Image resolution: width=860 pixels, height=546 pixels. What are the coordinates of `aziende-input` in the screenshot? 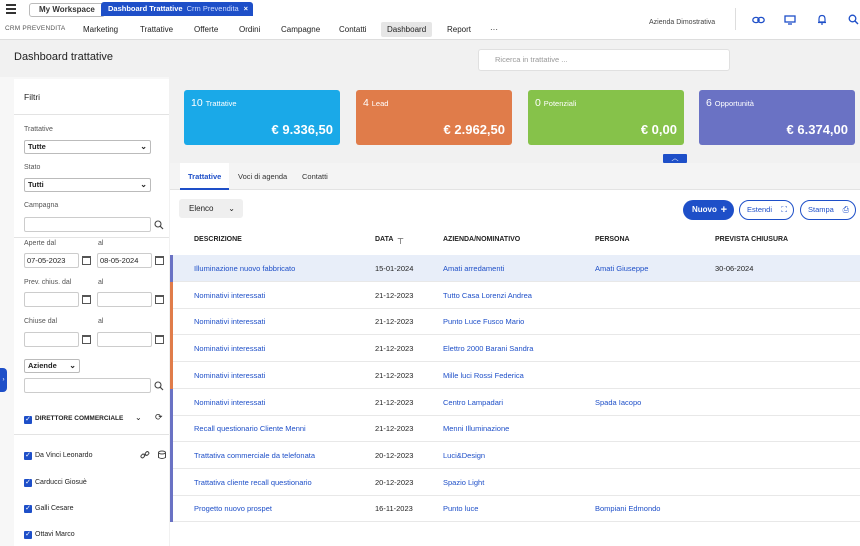 It's located at (87, 385).